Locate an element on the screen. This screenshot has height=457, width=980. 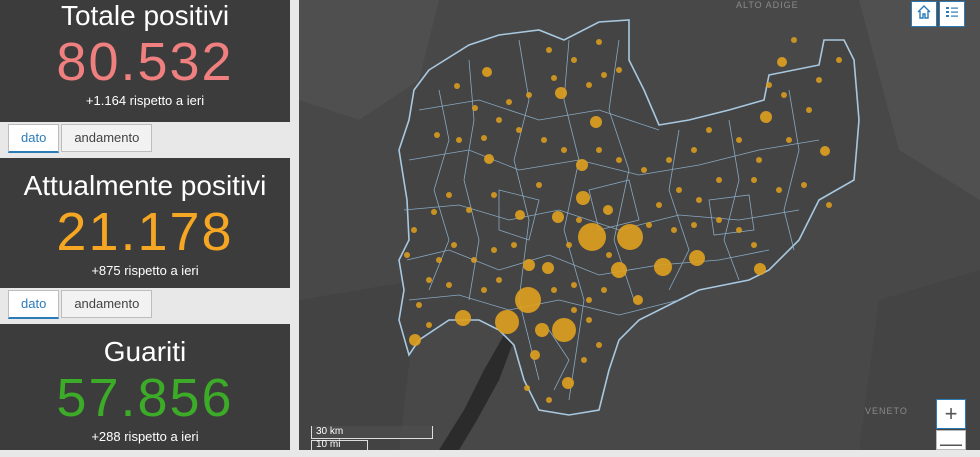
map-label-alto-adige: ALTO ADIGE is located at coordinates (767, 5).